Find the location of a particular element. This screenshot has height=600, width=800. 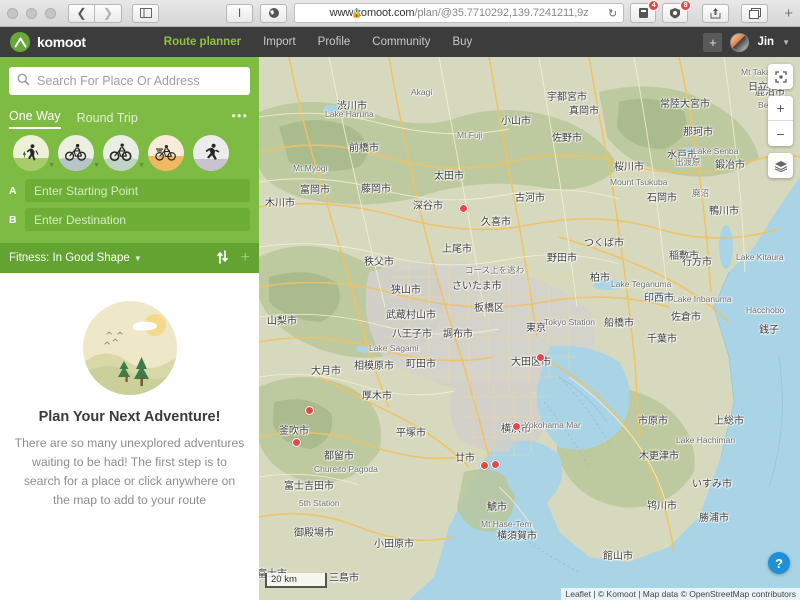

extension-button-1: 4 is located at coordinates (645, 11).